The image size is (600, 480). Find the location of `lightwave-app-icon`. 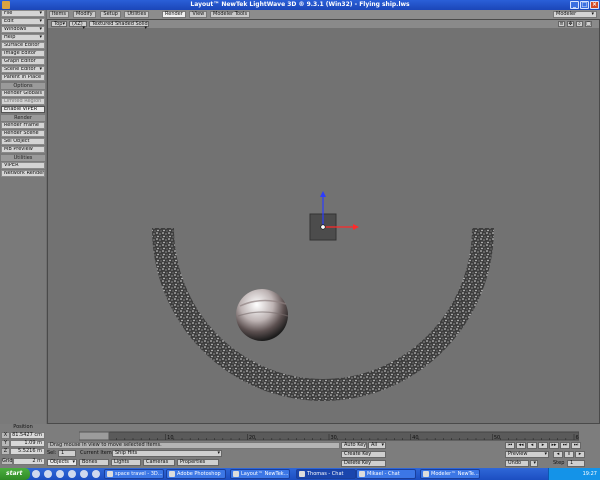

lightwave-app-icon is located at coordinates (6, 5).